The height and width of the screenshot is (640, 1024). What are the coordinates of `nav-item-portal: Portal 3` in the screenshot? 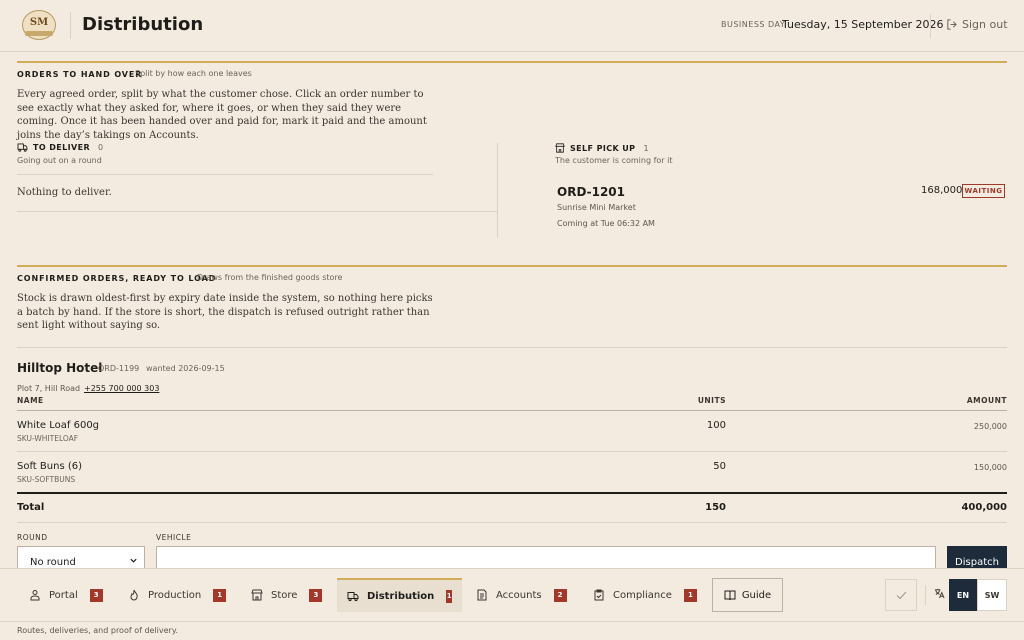 It's located at (66, 595).